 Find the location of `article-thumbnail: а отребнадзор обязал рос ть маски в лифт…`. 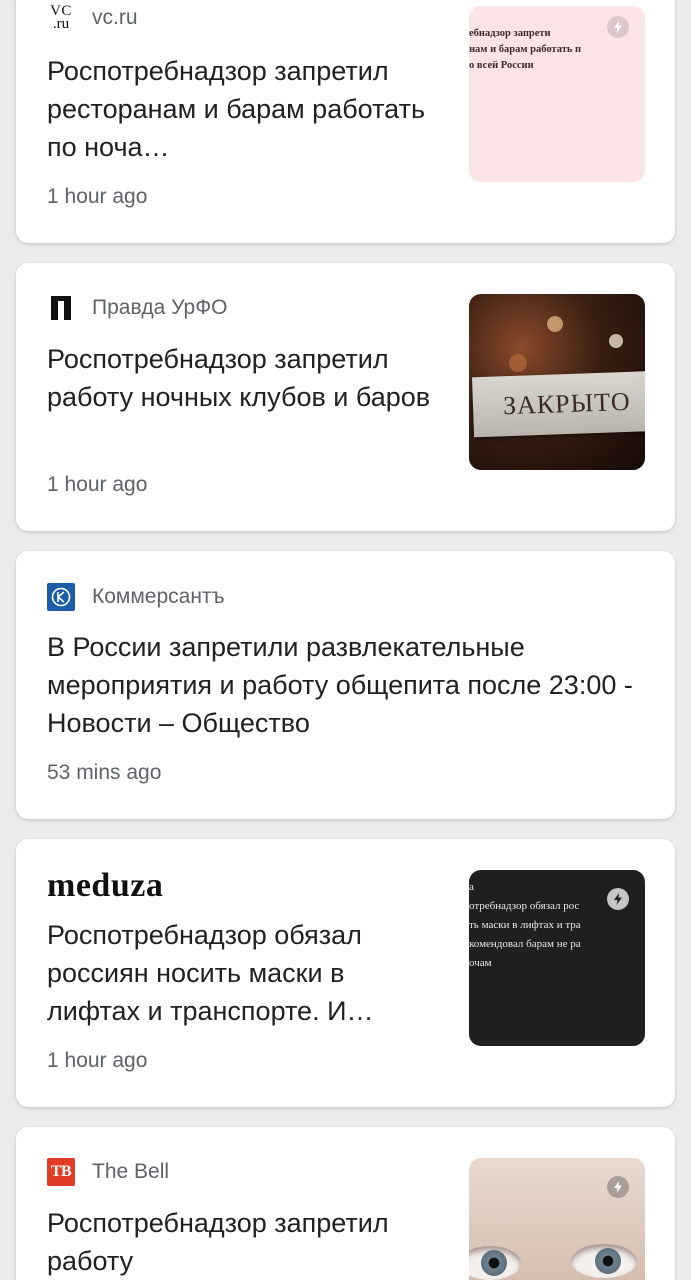

article-thumbnail: а отребнадзор обязал рос ть маски в лифт… is located at coordinates (557, 958).